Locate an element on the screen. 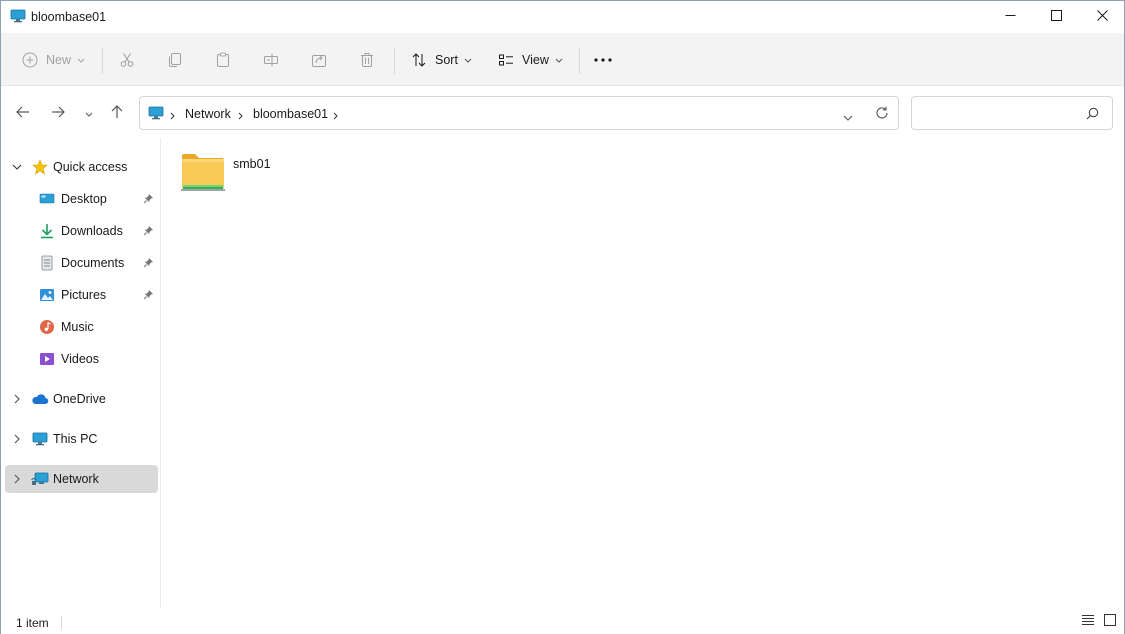 The height and width of the screenshot is (634, 1125). share-button is located at coordinates (319, 60).